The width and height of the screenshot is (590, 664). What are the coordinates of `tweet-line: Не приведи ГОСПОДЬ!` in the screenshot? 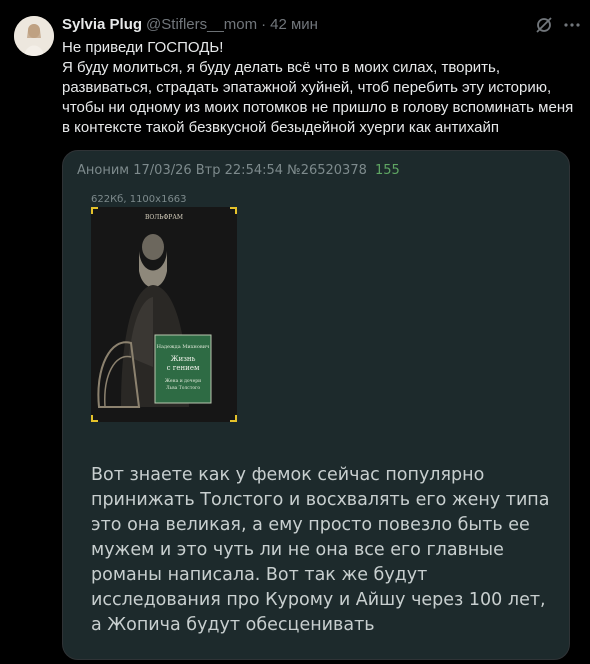 It's located at (143, 47).